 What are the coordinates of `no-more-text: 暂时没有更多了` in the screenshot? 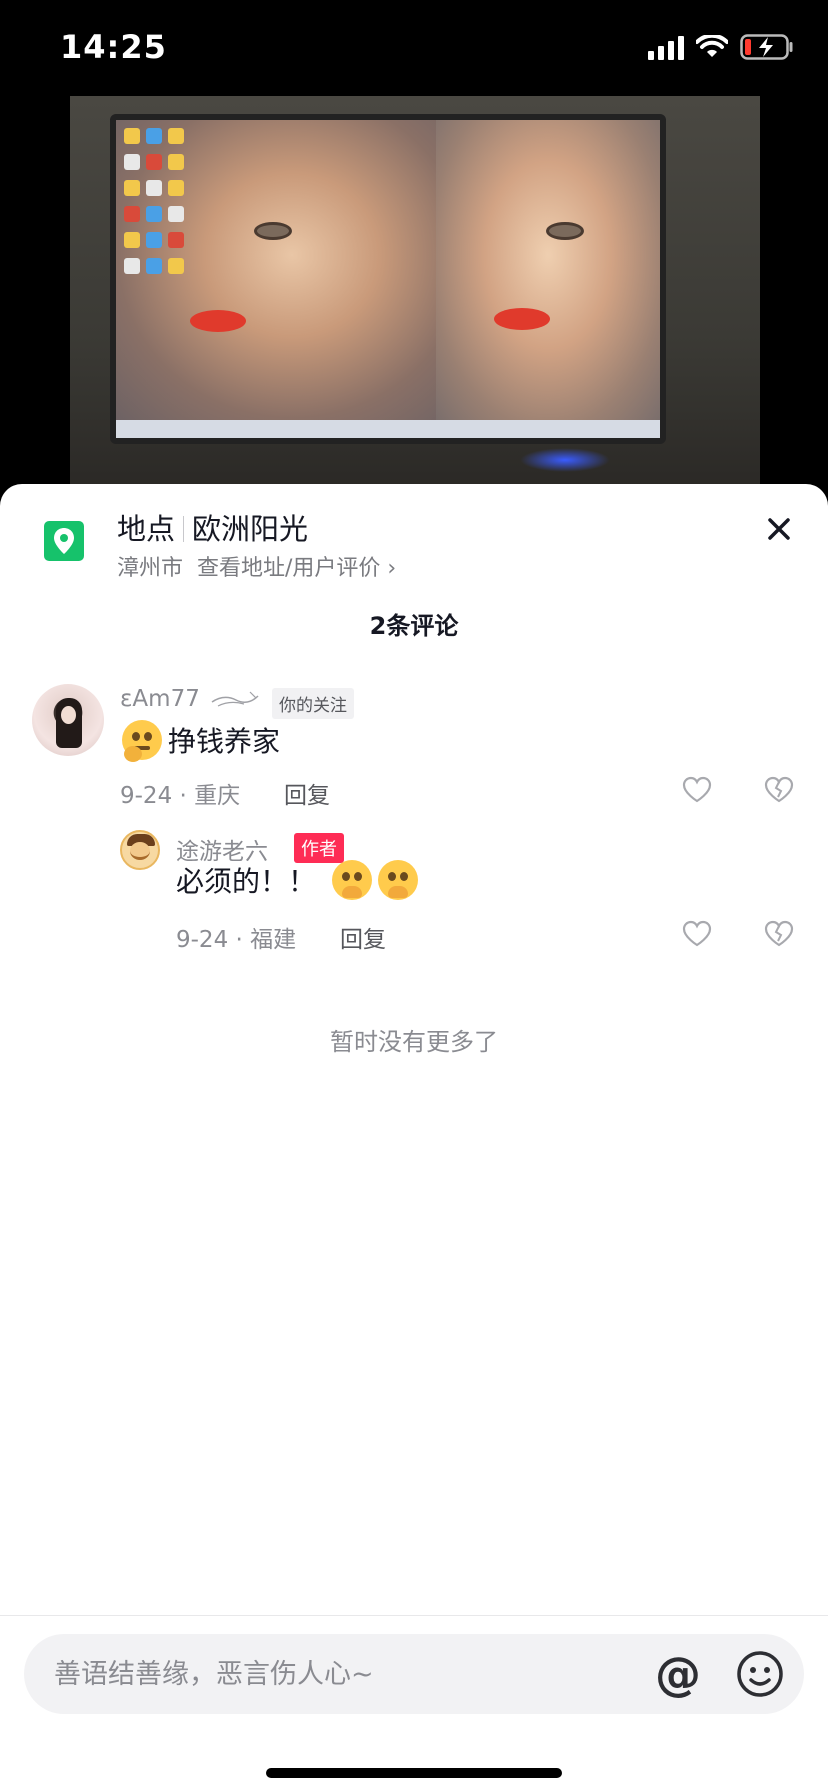 It's located at (414, 1042).